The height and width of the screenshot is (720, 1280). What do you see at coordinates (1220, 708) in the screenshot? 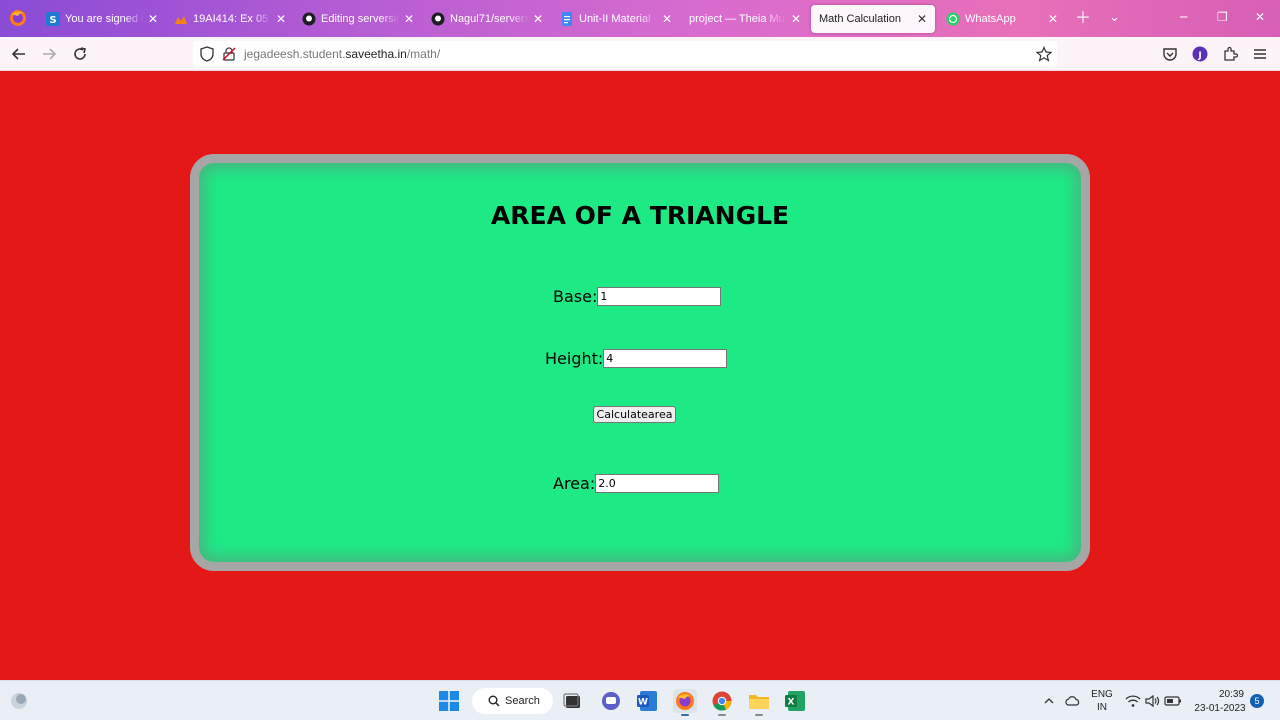
I see `clock-date: 23-01-2023` at bounding box center [1220, 708].